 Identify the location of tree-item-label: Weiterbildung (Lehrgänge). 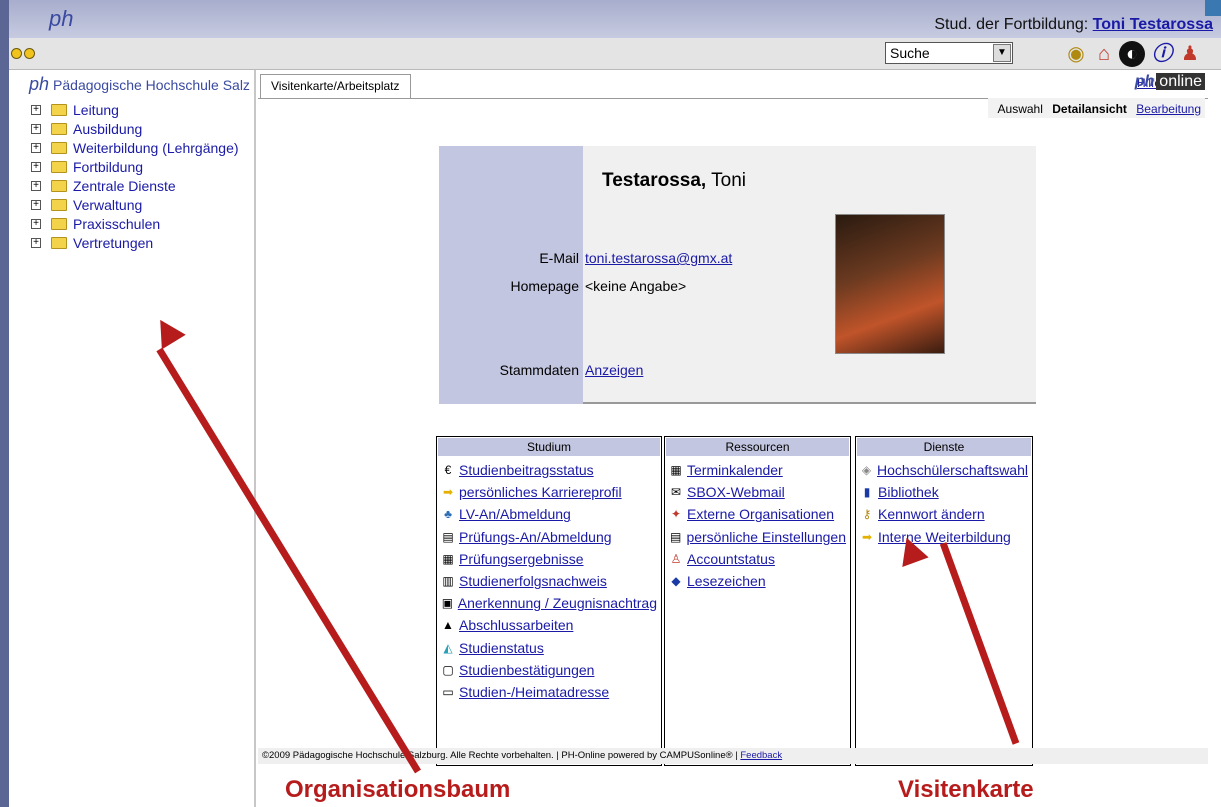
(156, 148).